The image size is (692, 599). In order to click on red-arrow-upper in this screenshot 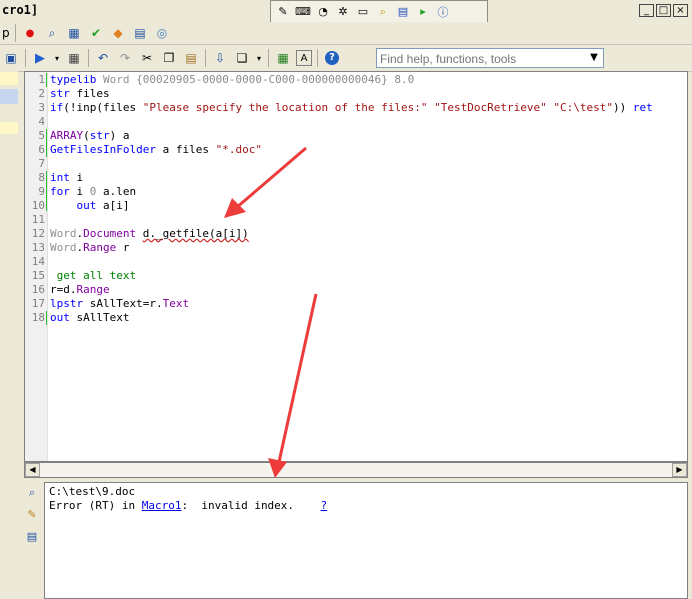, I will do `click(265, 182)`.